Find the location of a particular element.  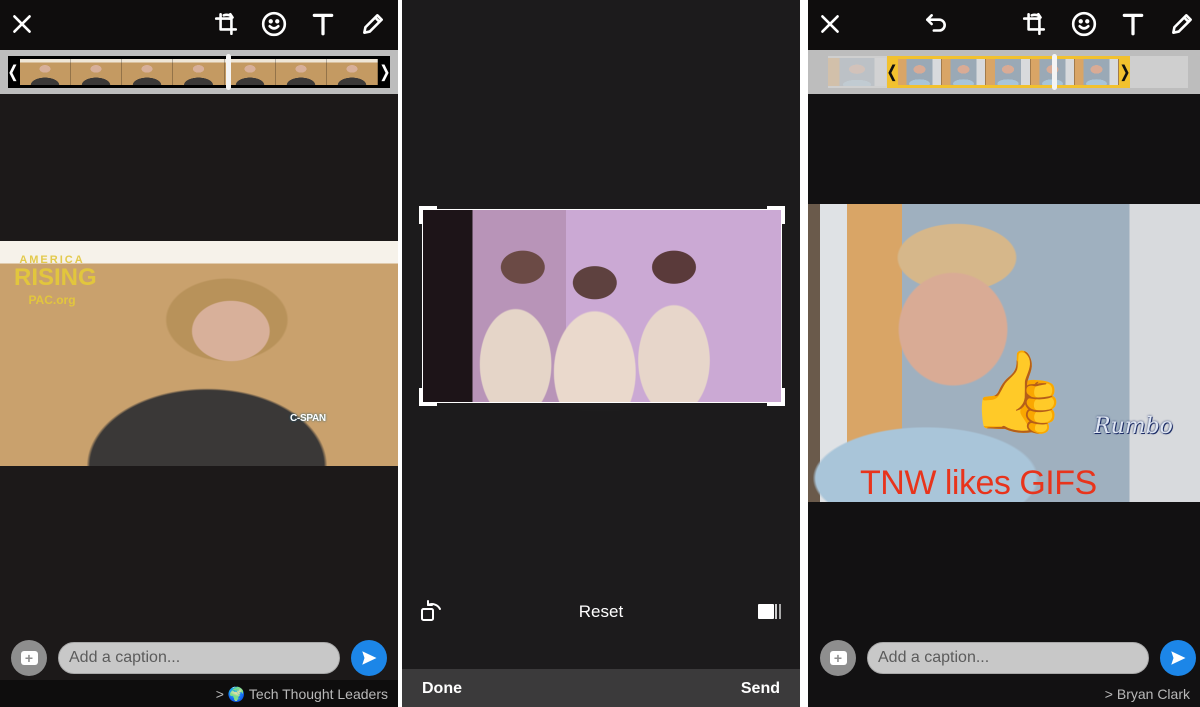

trim-selection: ❬ ❭ is located at coordinates (1008, 72).